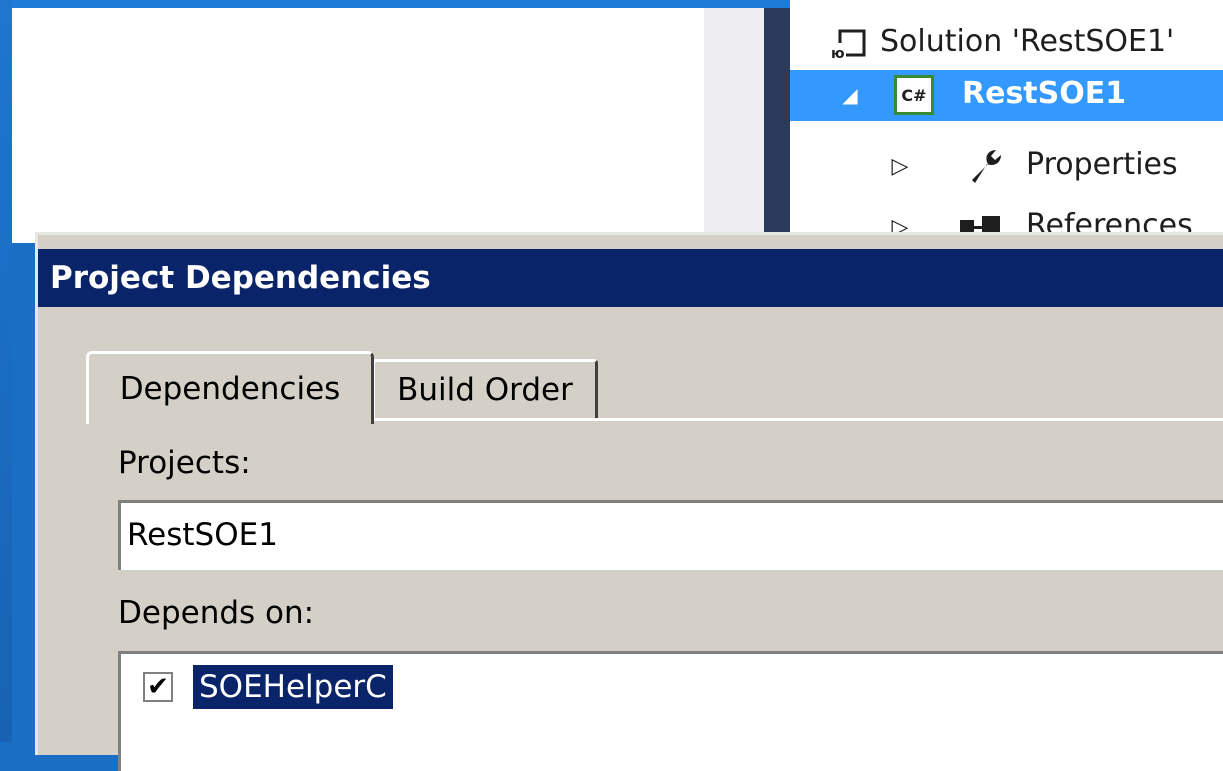  What do you see at coordinates (914, 95) in the screenshot?
I see `csharp-project-icon: C#` at bounding box center [914, 95].